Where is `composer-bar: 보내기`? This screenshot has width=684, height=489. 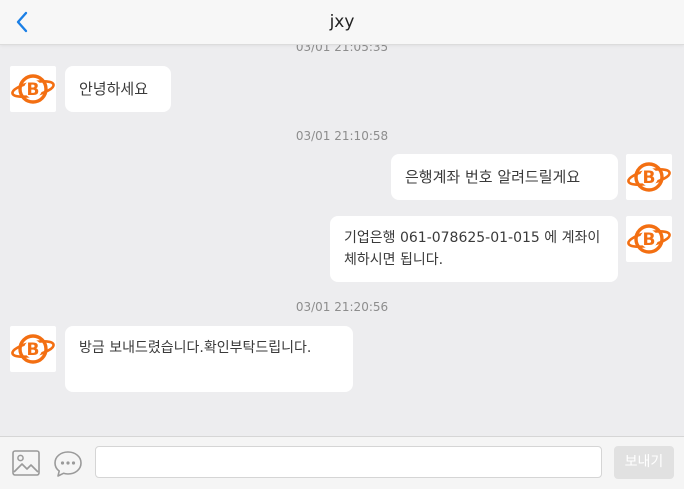 composer-bar: 보내기 is located at coordinates (342, 462).